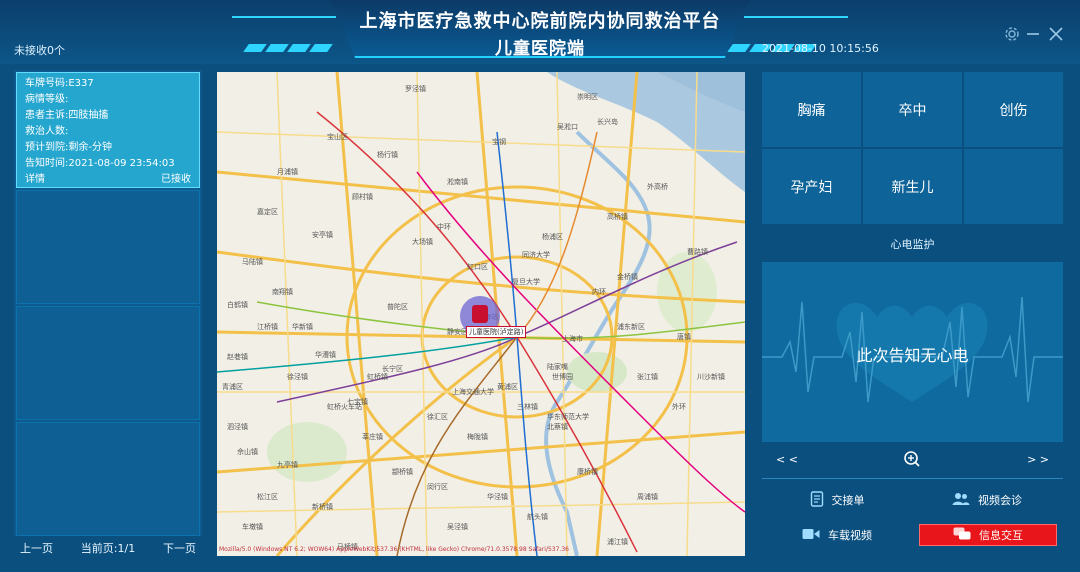 The width and height of the screenshot is (1080, 572). Describe the element at coordinates (540, 49) in the screenshot. I see `page-subtitle: 儿童医院端` at that location.